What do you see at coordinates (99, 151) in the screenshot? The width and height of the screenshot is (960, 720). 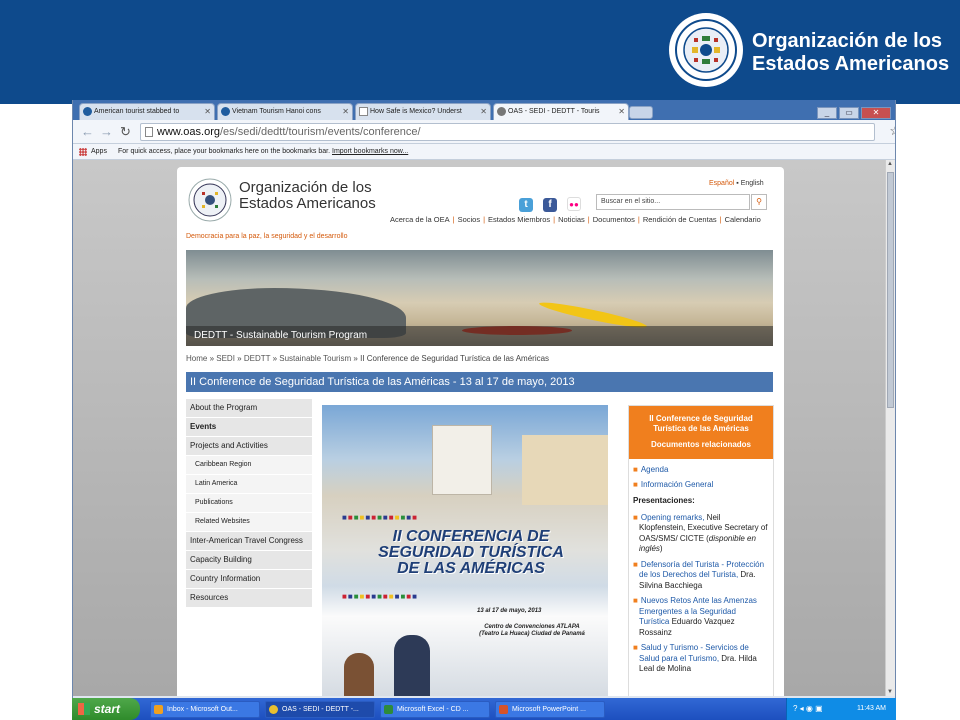 I see `apps-button: Apps` at bounding box center [99, 151].